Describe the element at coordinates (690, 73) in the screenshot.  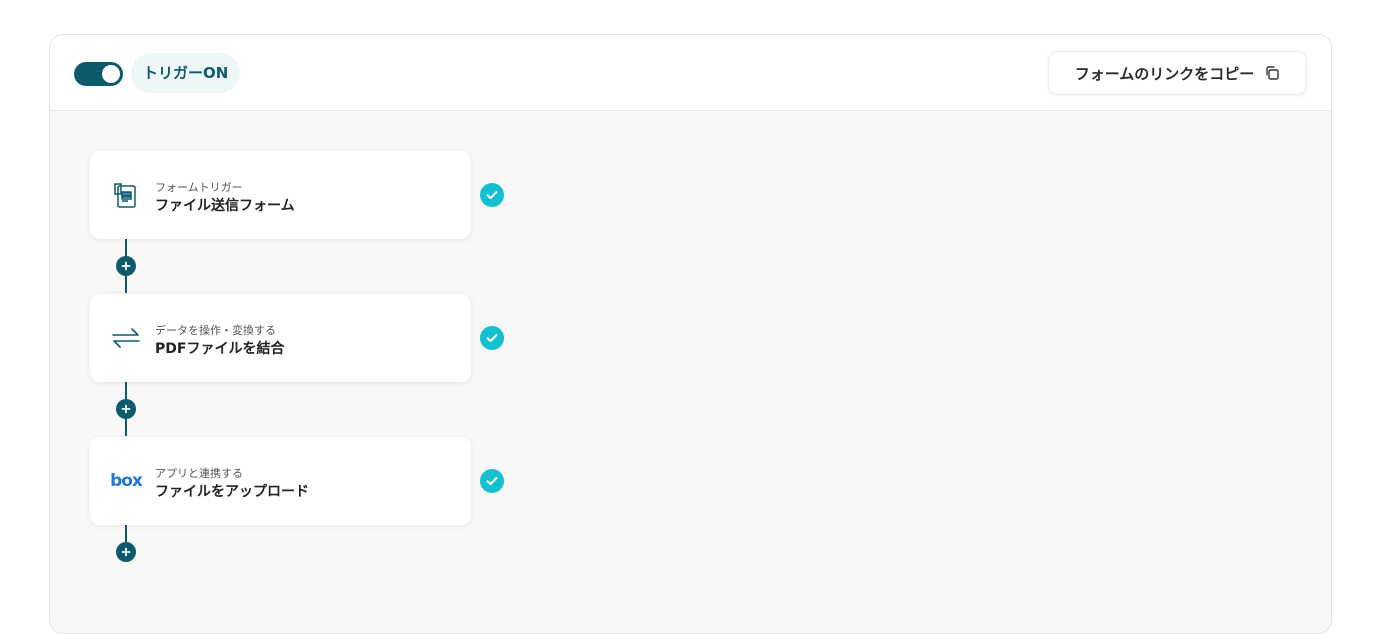
I see `flow-header: トリガーON フォームのリンクをコピー` at that location.